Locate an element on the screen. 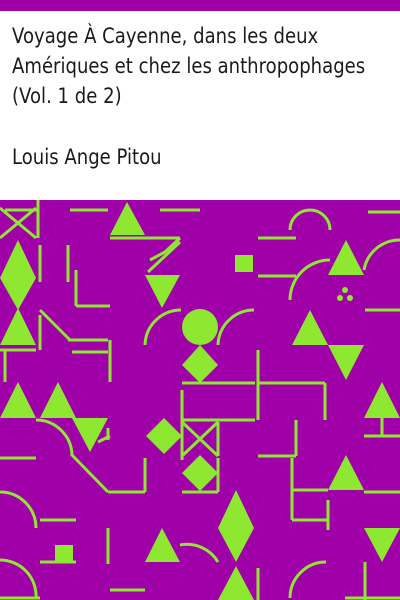  book-title-line-1: Voyage À Cayenne, dans les deux is located at coordinates (165, 36).